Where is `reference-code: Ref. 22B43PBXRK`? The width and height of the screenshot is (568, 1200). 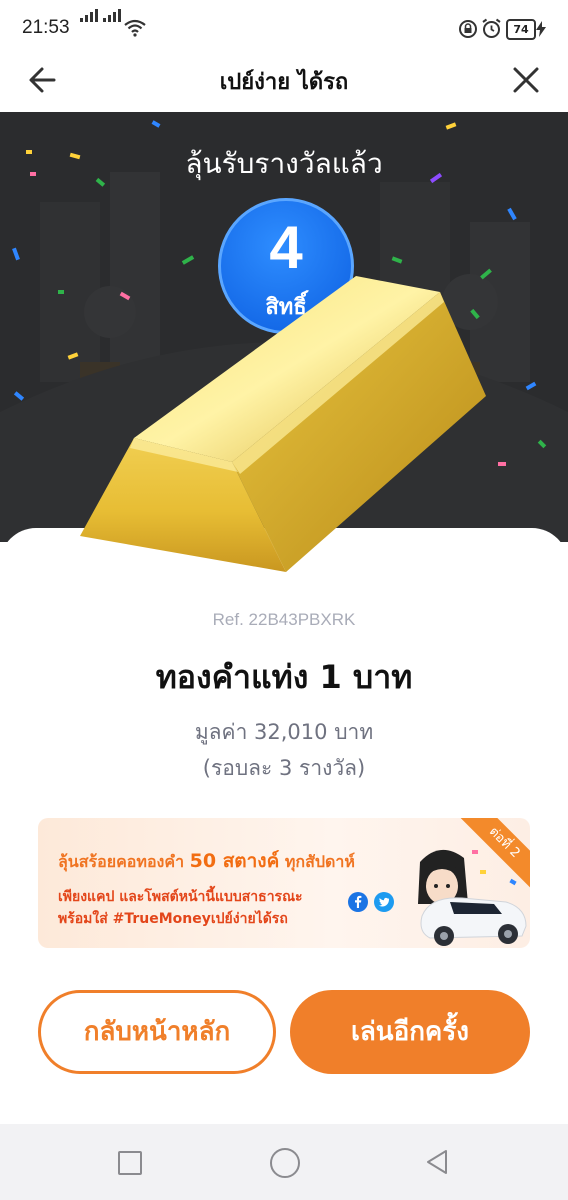
reference-code: Ref. 22B43PBXRK is located at coordinates (284, 619).